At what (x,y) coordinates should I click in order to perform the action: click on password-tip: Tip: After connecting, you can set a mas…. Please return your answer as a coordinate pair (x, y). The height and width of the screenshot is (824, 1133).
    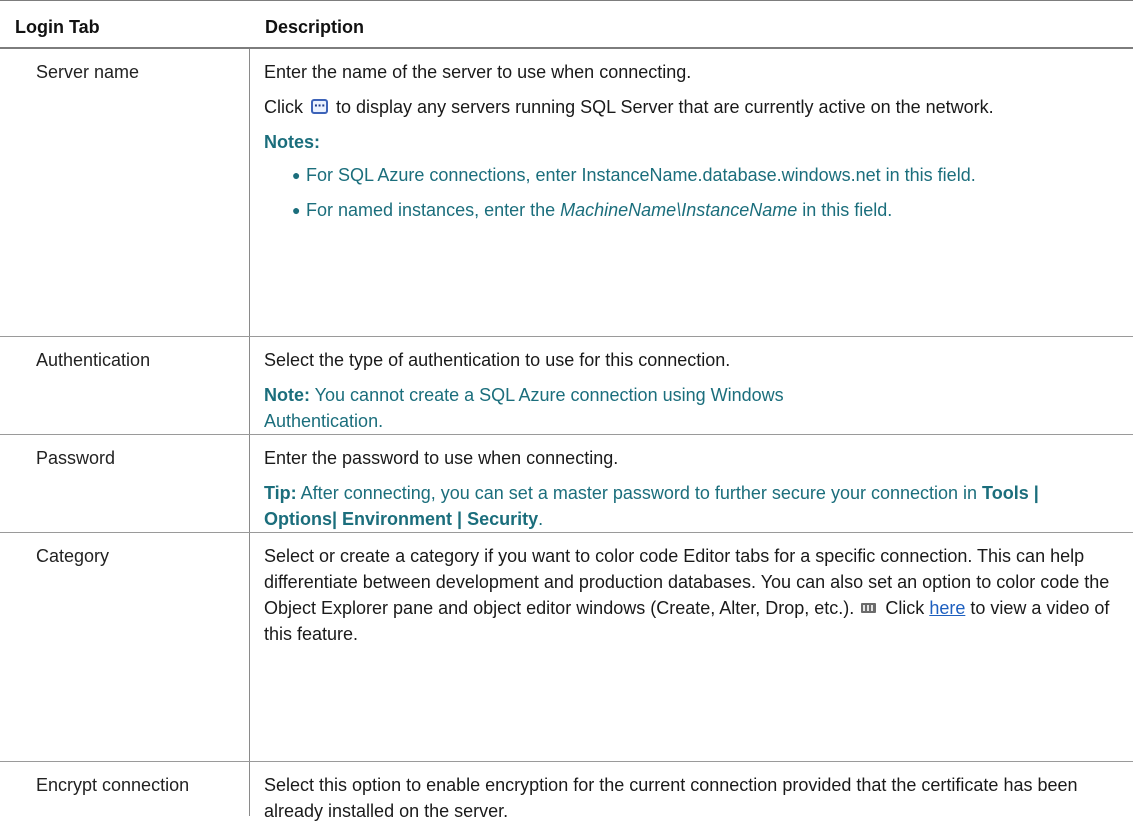
    Looking at the image, I should click on (651, 506).